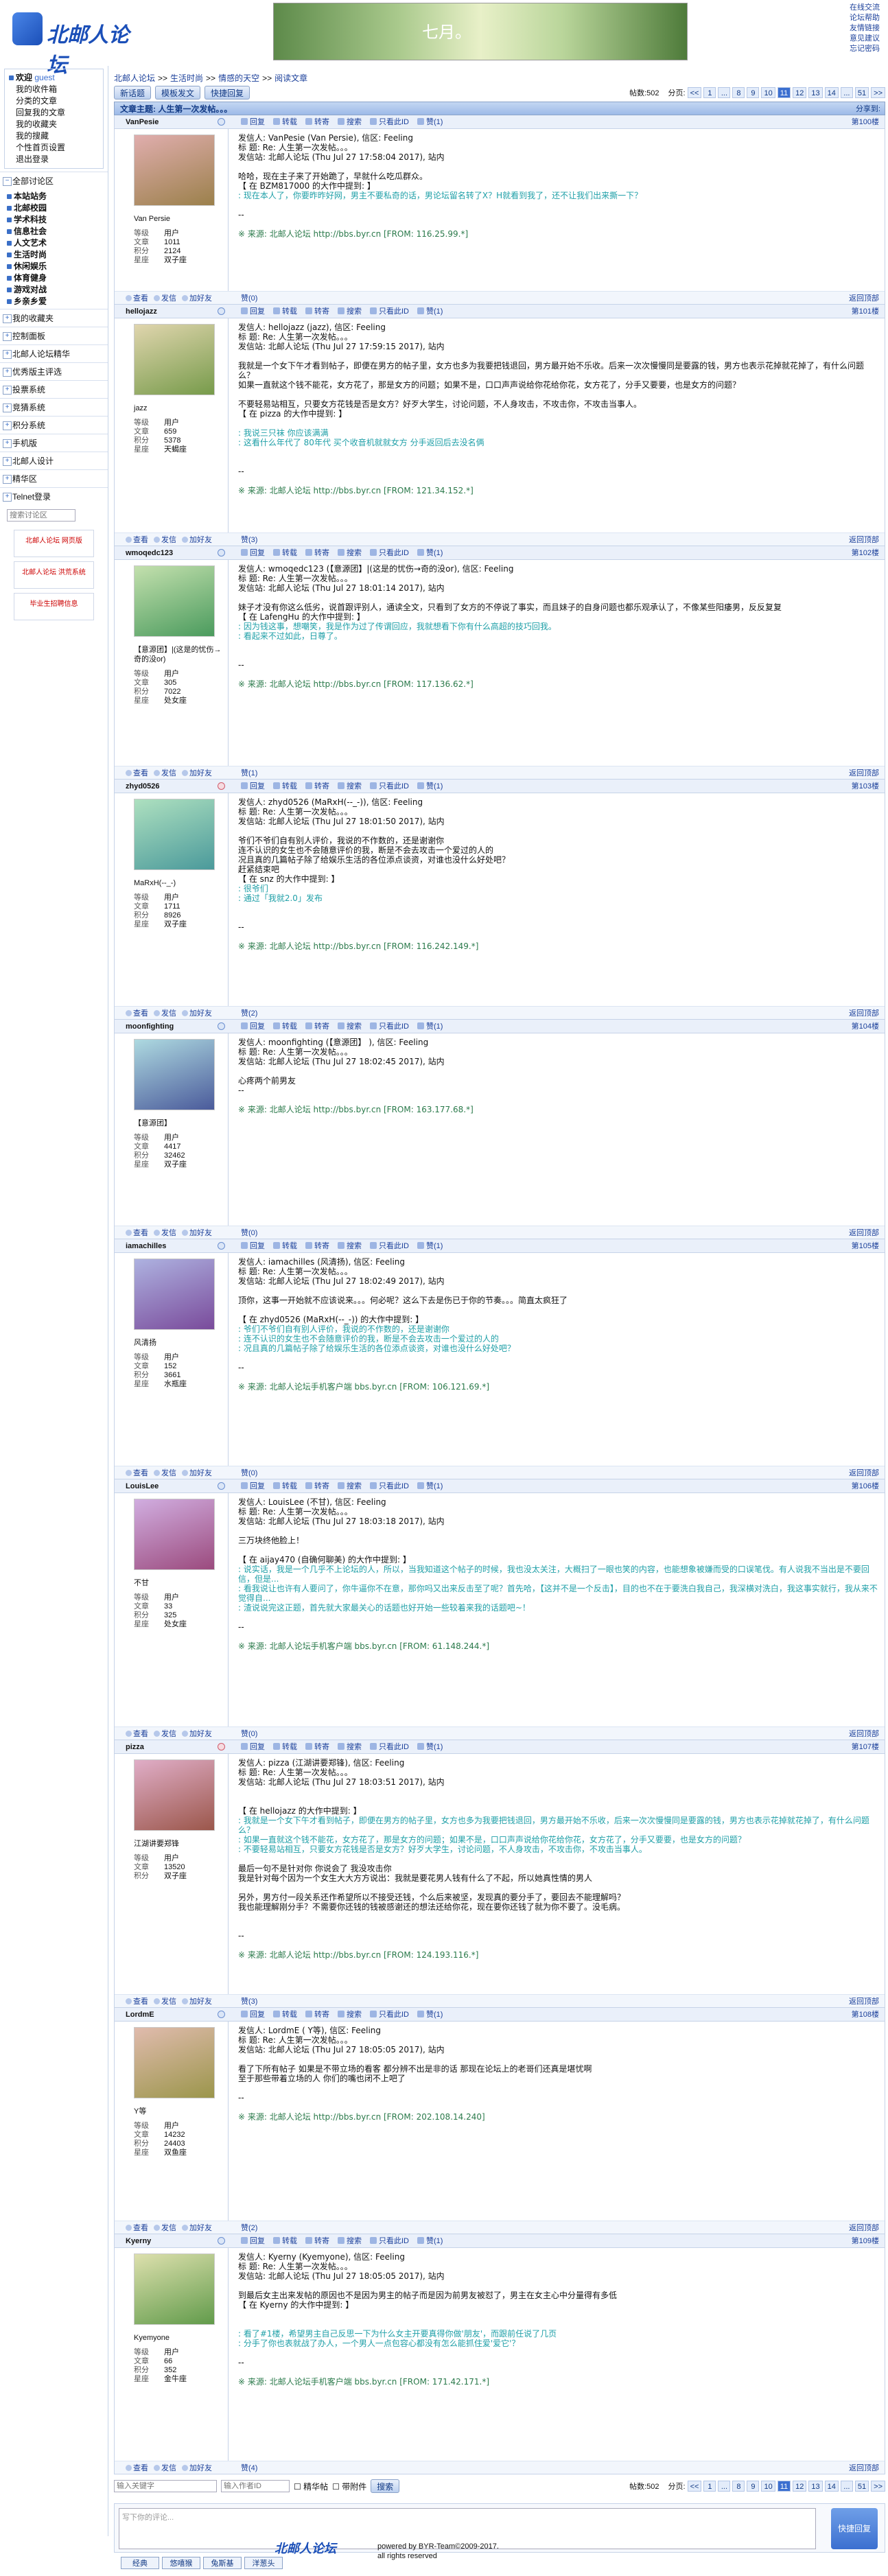  What do you see at coordinates (754, 92) in the screenshot?
I see `page-link: 9` at bounding box center [754, 92].